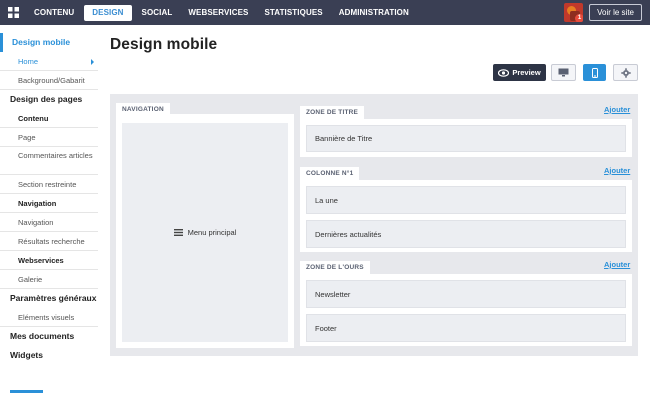  I want to click on ajouter-zone-titre-link: Ajouter, so click(617, 109).